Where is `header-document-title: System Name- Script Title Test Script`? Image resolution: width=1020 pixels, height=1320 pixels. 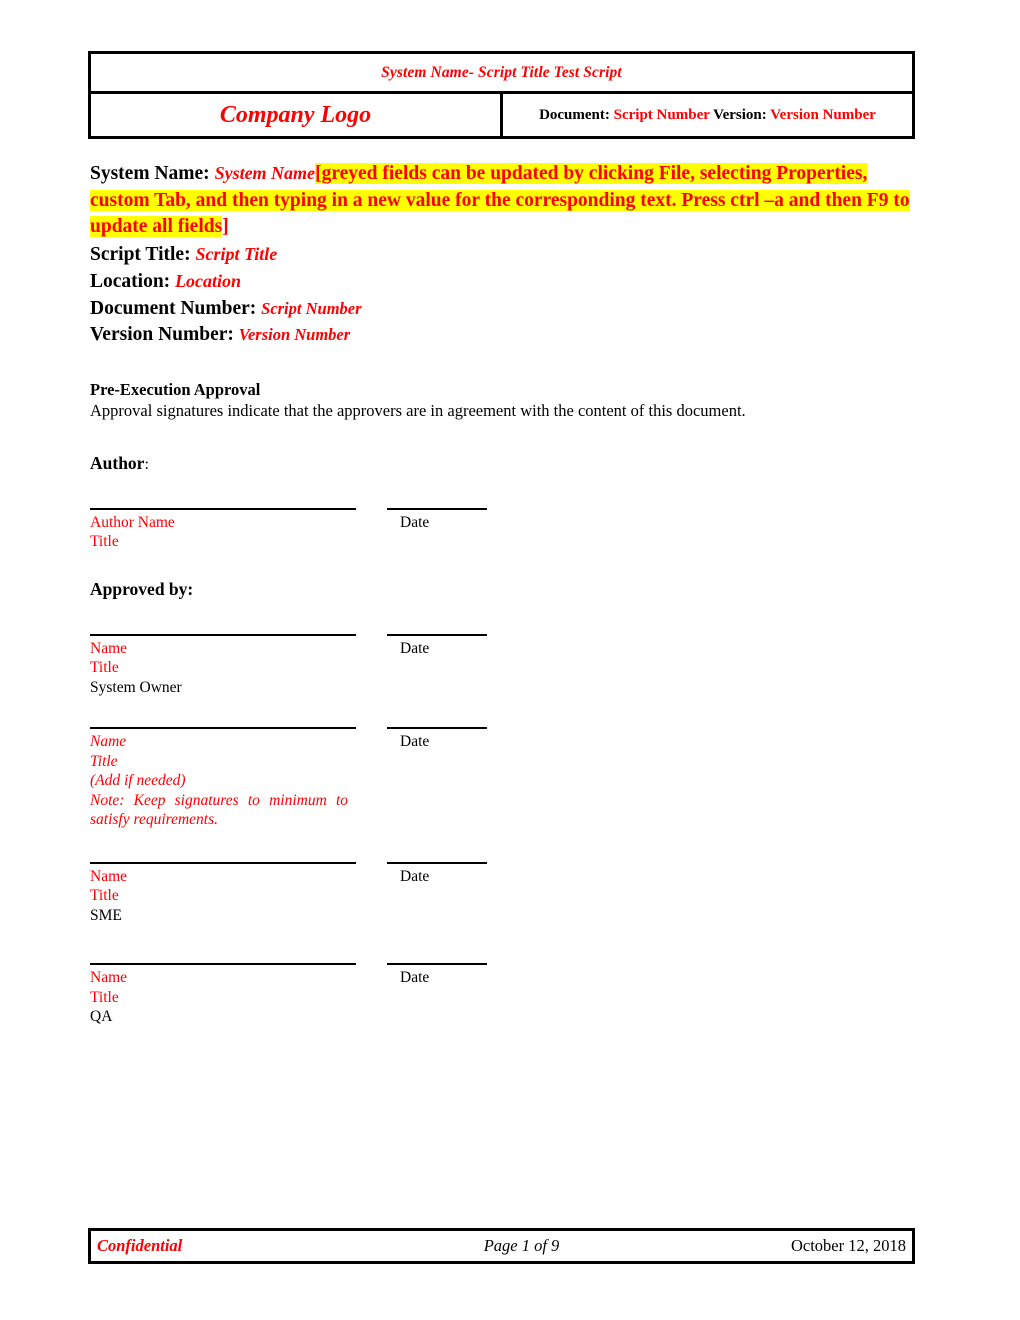 header-document-title: System Name- Script Title Test Script is located at coordinates (501, 72).